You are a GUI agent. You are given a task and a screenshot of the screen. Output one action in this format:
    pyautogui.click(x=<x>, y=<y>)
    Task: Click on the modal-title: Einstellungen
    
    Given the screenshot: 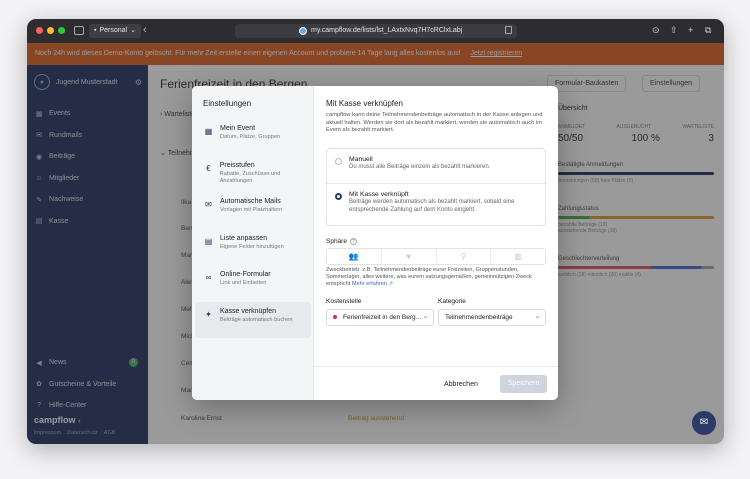 What is the action you would take?
    pyautogui.click(x=227, y=103)
    